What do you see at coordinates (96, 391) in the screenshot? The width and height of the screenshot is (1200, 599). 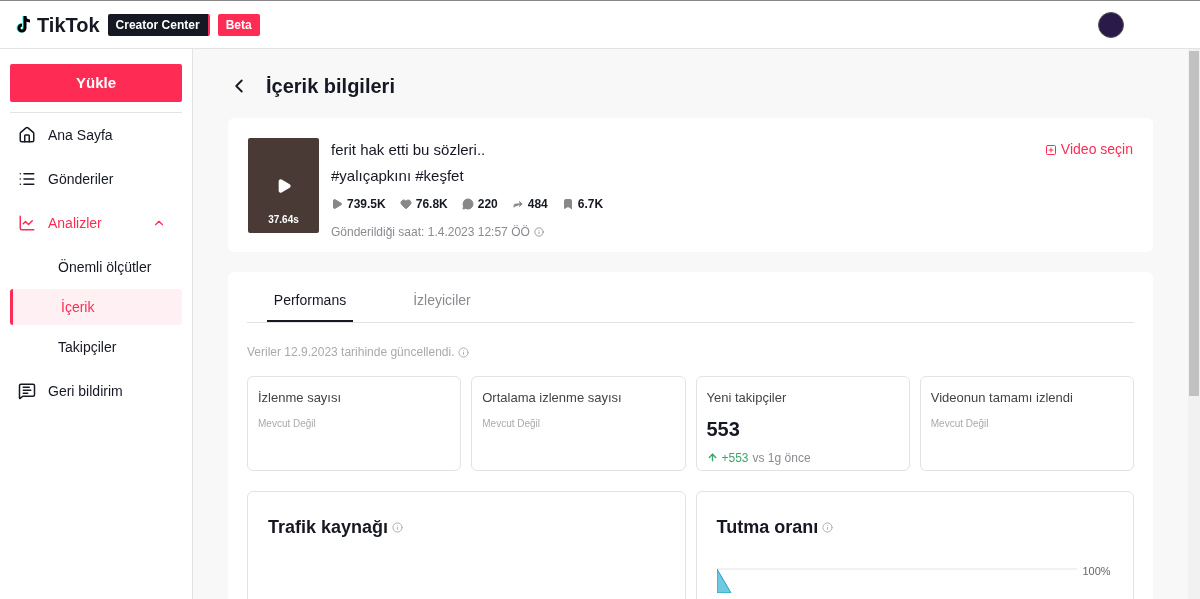 I see `sidebar-item: Geri bildirim` at bounding box center [96, 391].